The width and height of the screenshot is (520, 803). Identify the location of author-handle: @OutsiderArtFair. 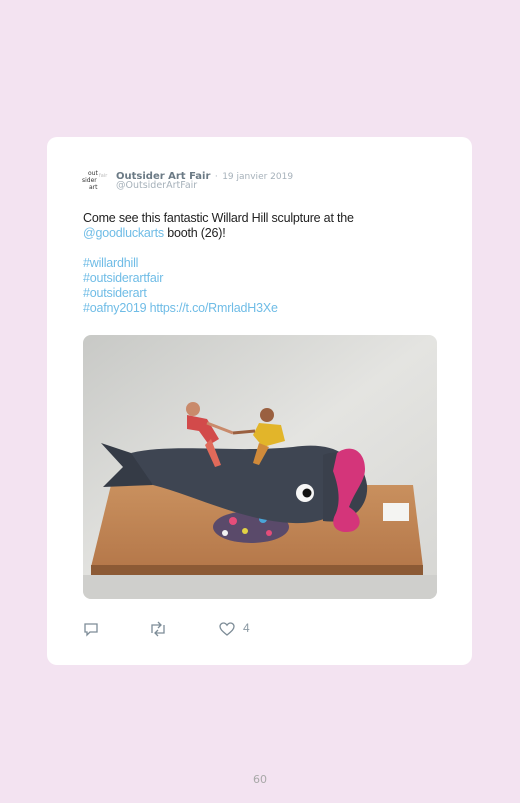
(156, 185).